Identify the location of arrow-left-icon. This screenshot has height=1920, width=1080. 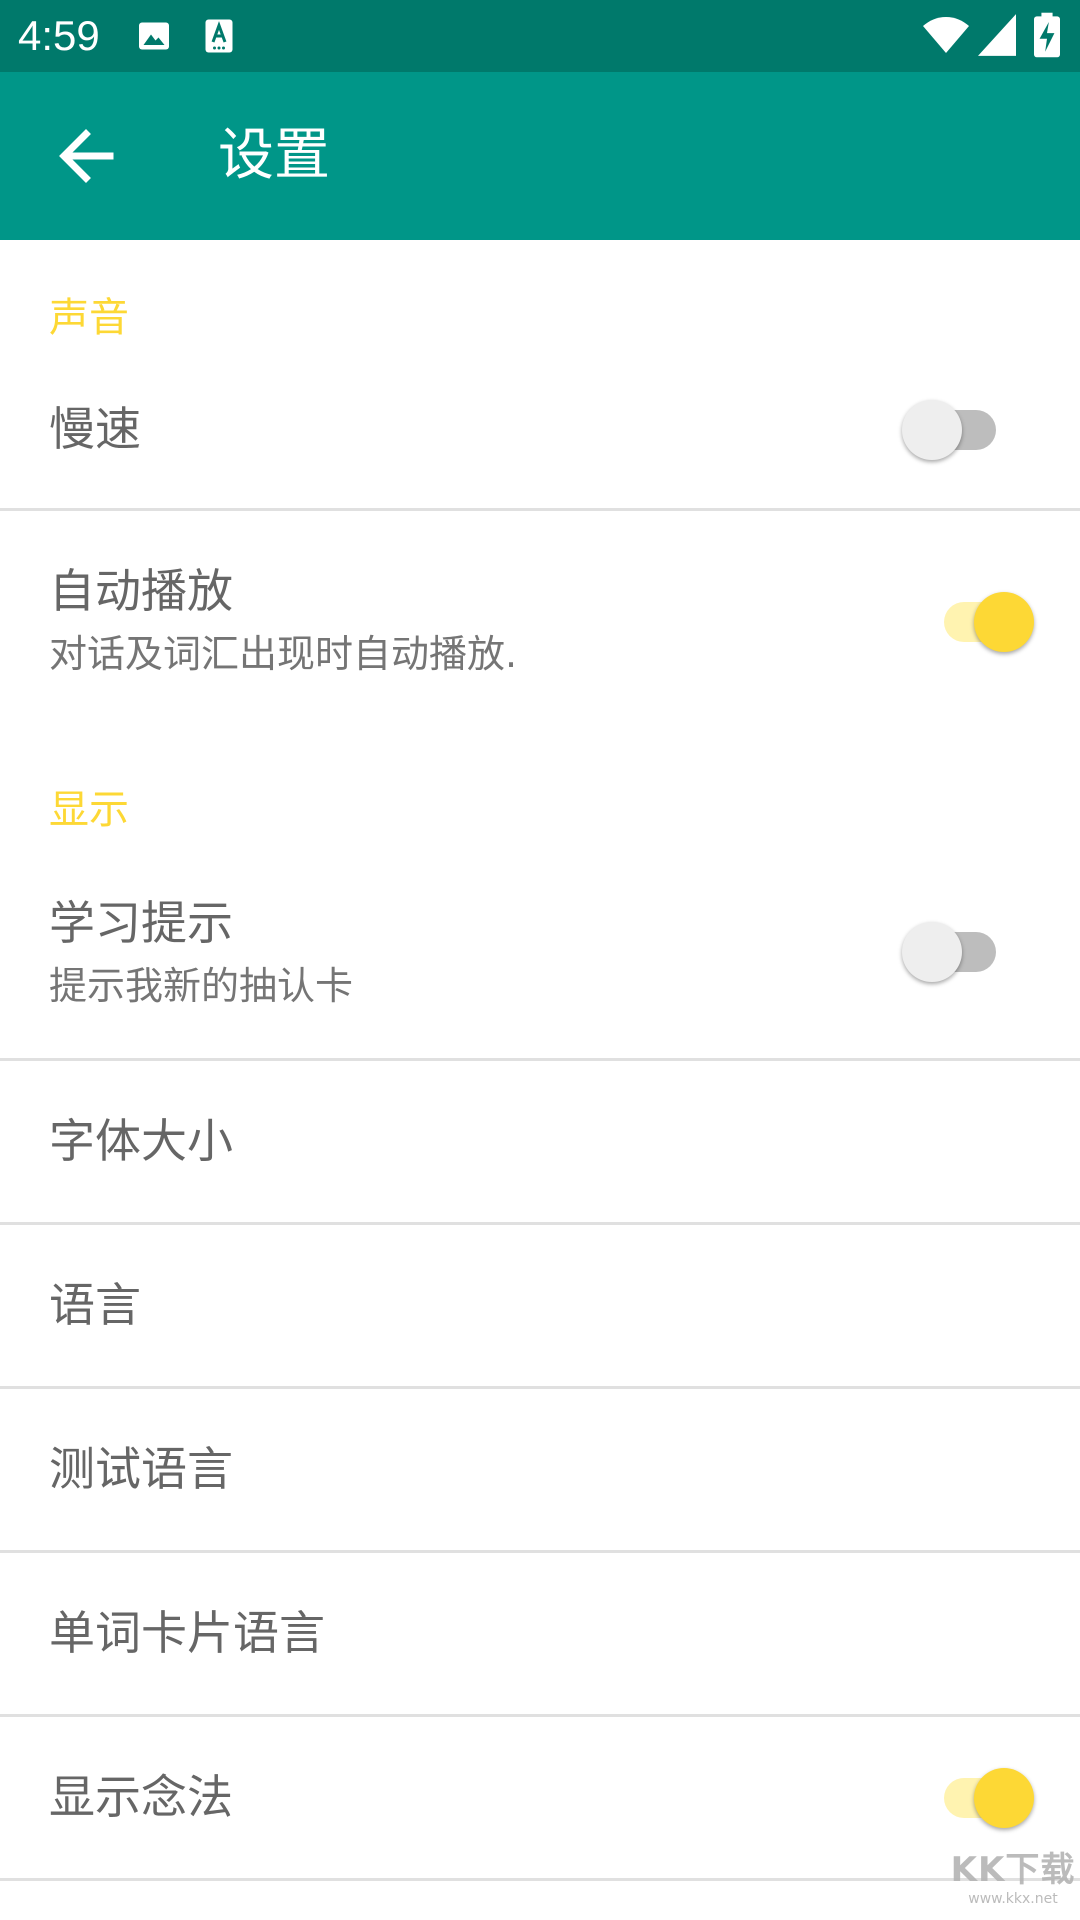
(86, 156).